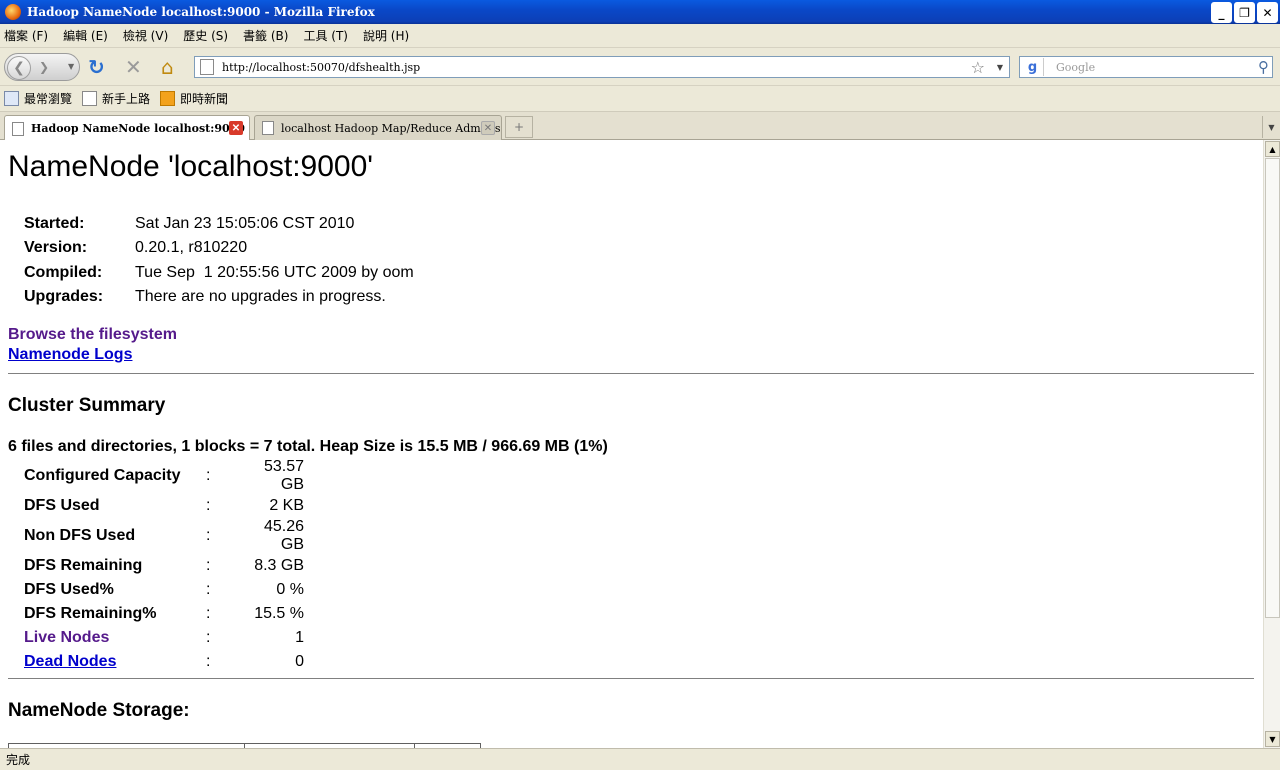 This screenshot has width=1280, height=770. I want to click on stop-icon: ✕, so click(133, 67).